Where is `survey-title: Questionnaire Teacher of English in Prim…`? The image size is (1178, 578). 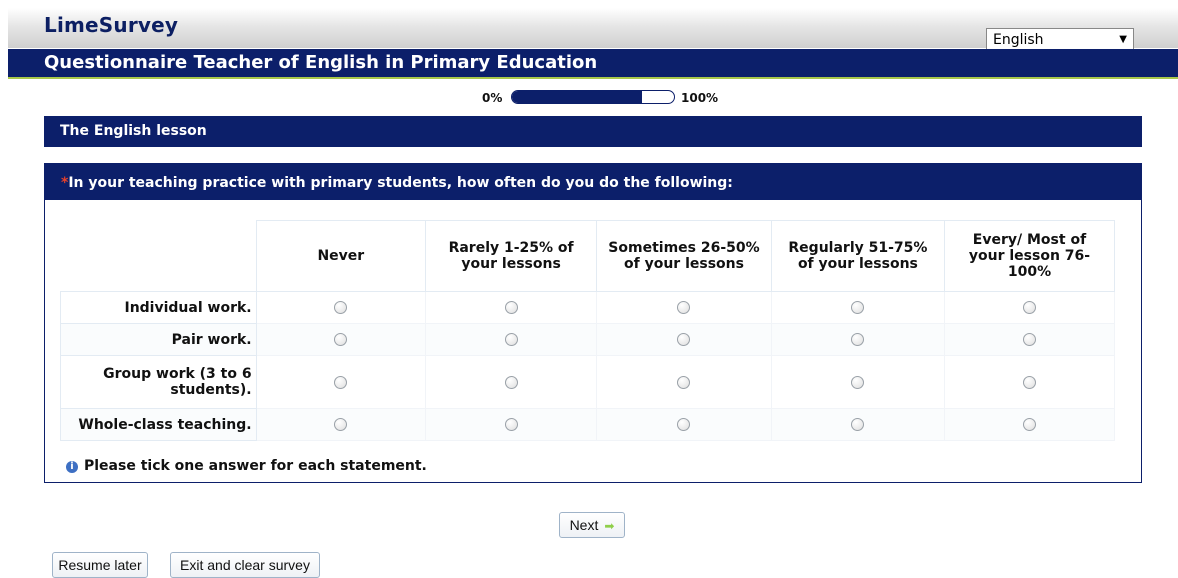
survey-title: Questionnaire Teacher of English in Prim… is located at coordinates (321, 62).